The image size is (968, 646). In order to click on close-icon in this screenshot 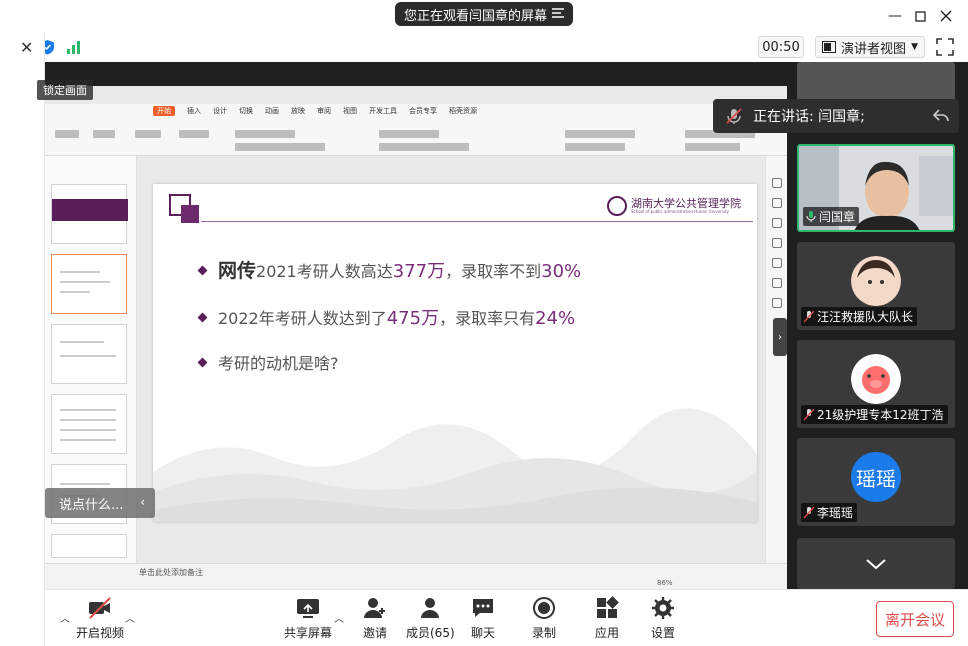, I will do `click(946, 16)`.